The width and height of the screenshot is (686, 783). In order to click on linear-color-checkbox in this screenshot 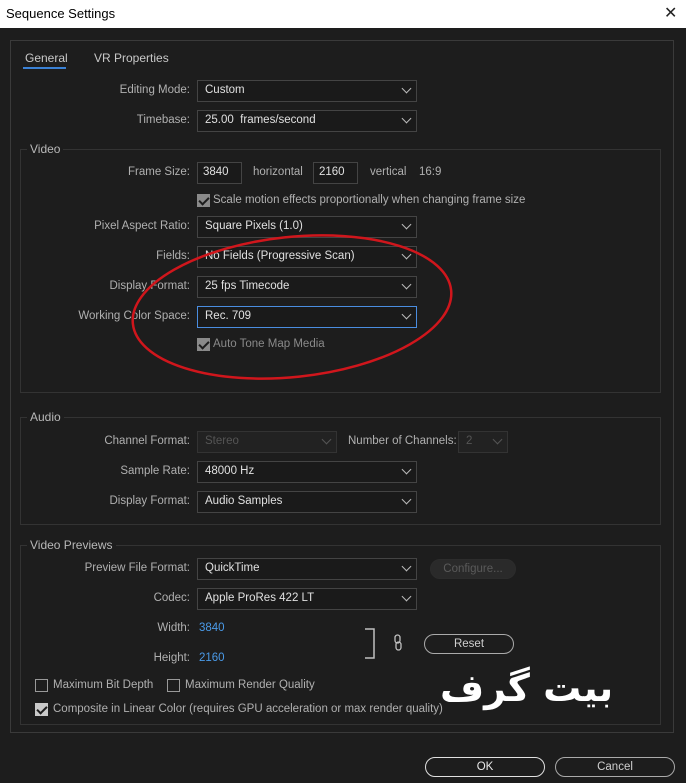, I will do `click(41, 709)`.